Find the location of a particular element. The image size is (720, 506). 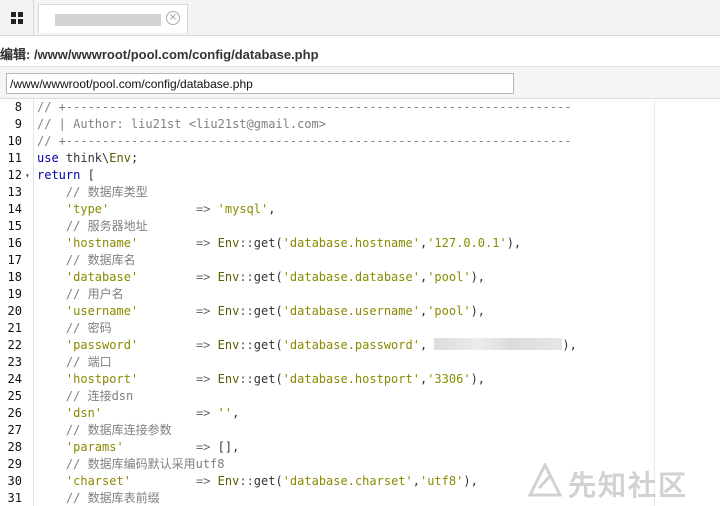

fold-toggle-icon: ▾ is located at coordinates (27, 175).